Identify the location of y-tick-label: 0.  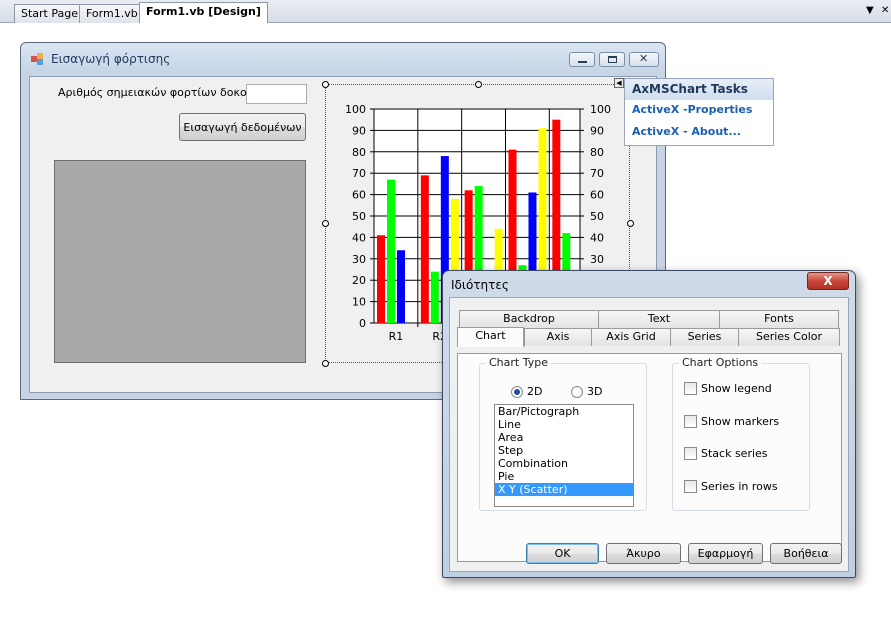
(362, 323).